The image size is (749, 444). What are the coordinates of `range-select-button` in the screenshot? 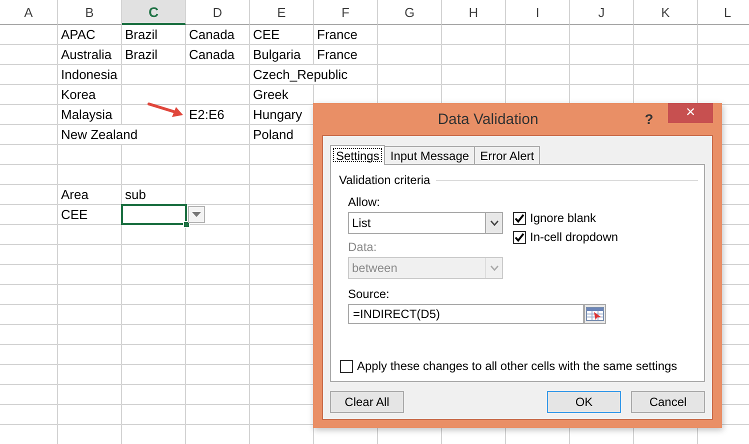 It's located at (595, 314).